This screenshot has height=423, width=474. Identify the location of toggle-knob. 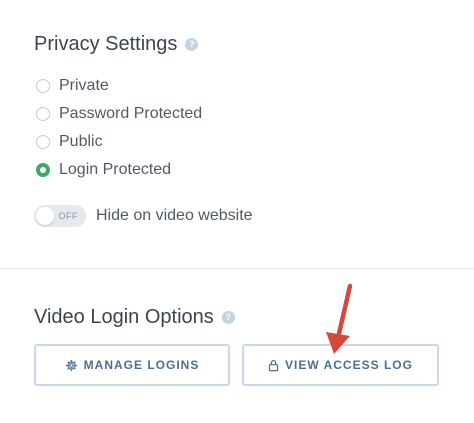
(45, 216).